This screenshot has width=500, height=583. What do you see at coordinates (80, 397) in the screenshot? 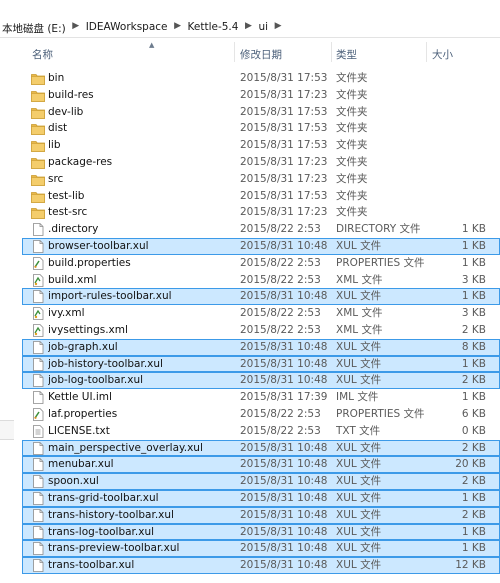
I see `file-name: Kettle UI.iml` at bounding box center [80, 397].